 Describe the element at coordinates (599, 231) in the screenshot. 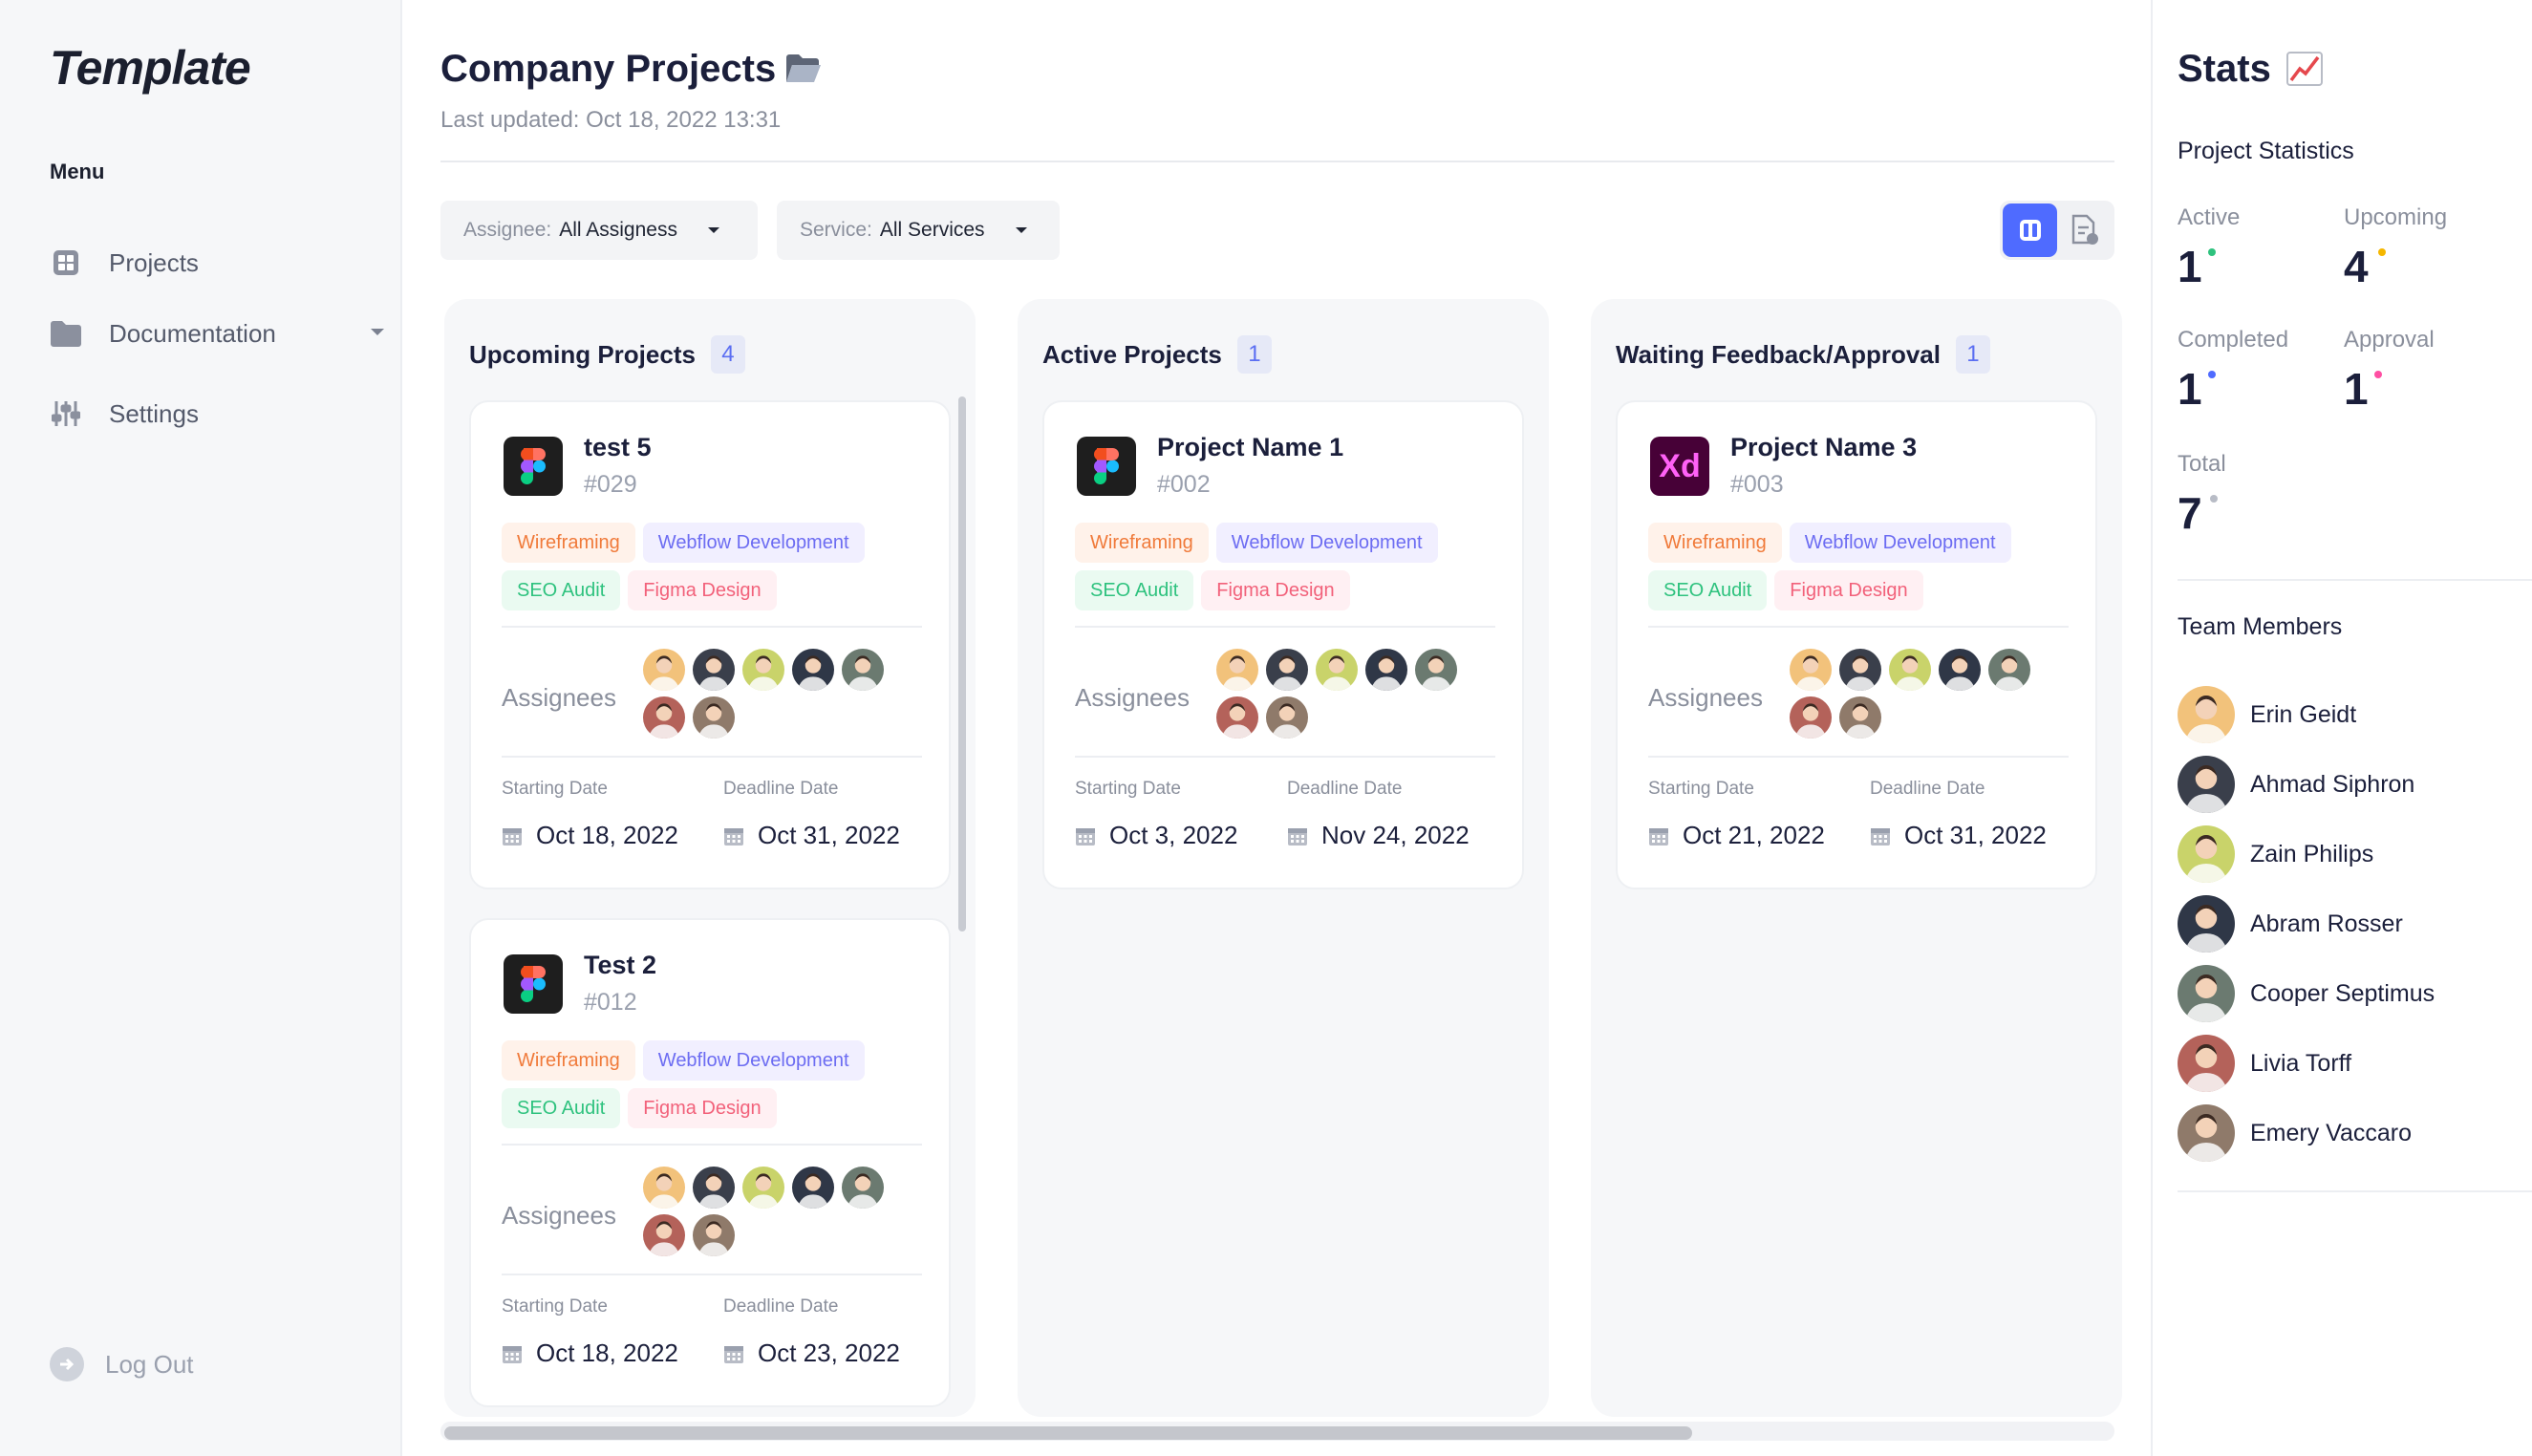

I see `assignee-filter: Assignee: All Assigness` at that location.